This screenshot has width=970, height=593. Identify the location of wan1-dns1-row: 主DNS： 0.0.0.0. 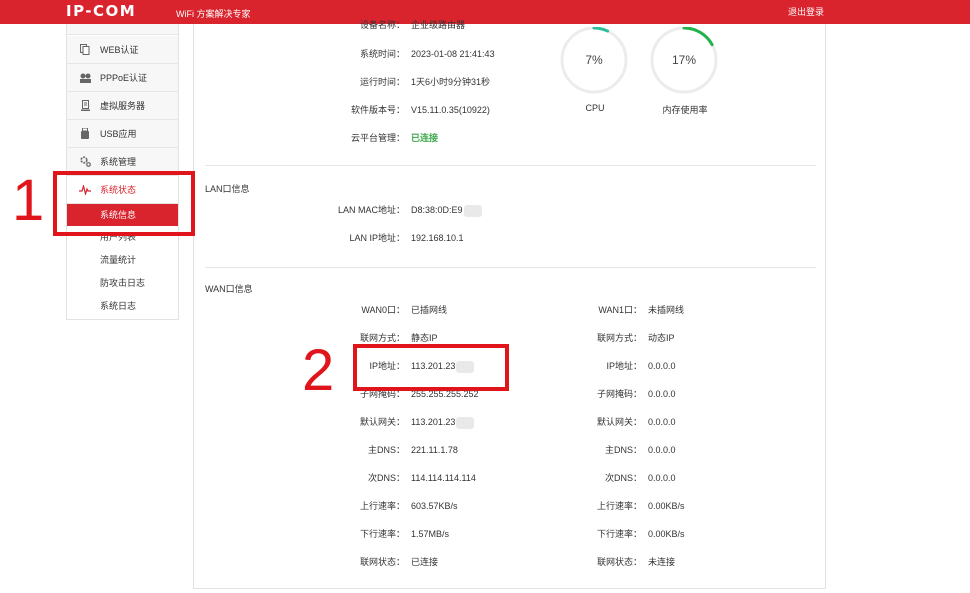
(504, 450).